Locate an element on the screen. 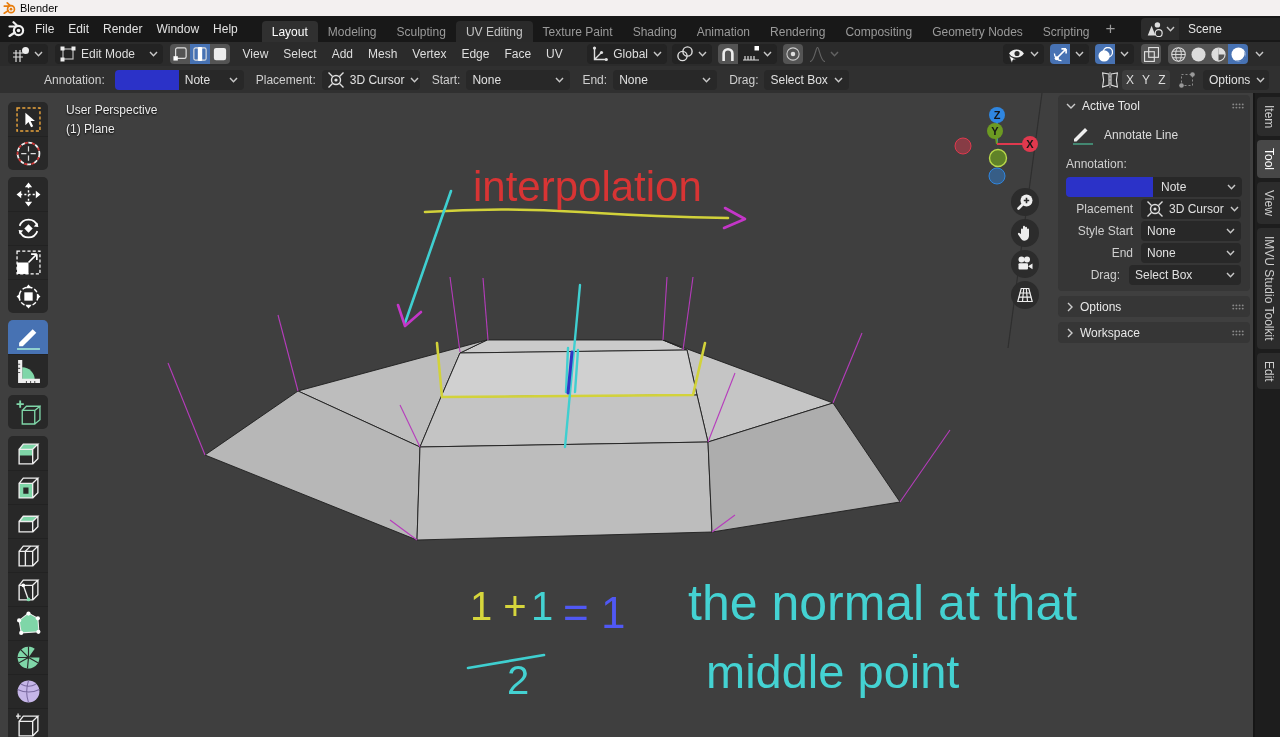 This screenshot has width=1280, height=737. snap-toggle is located at coordinates (728, 54).